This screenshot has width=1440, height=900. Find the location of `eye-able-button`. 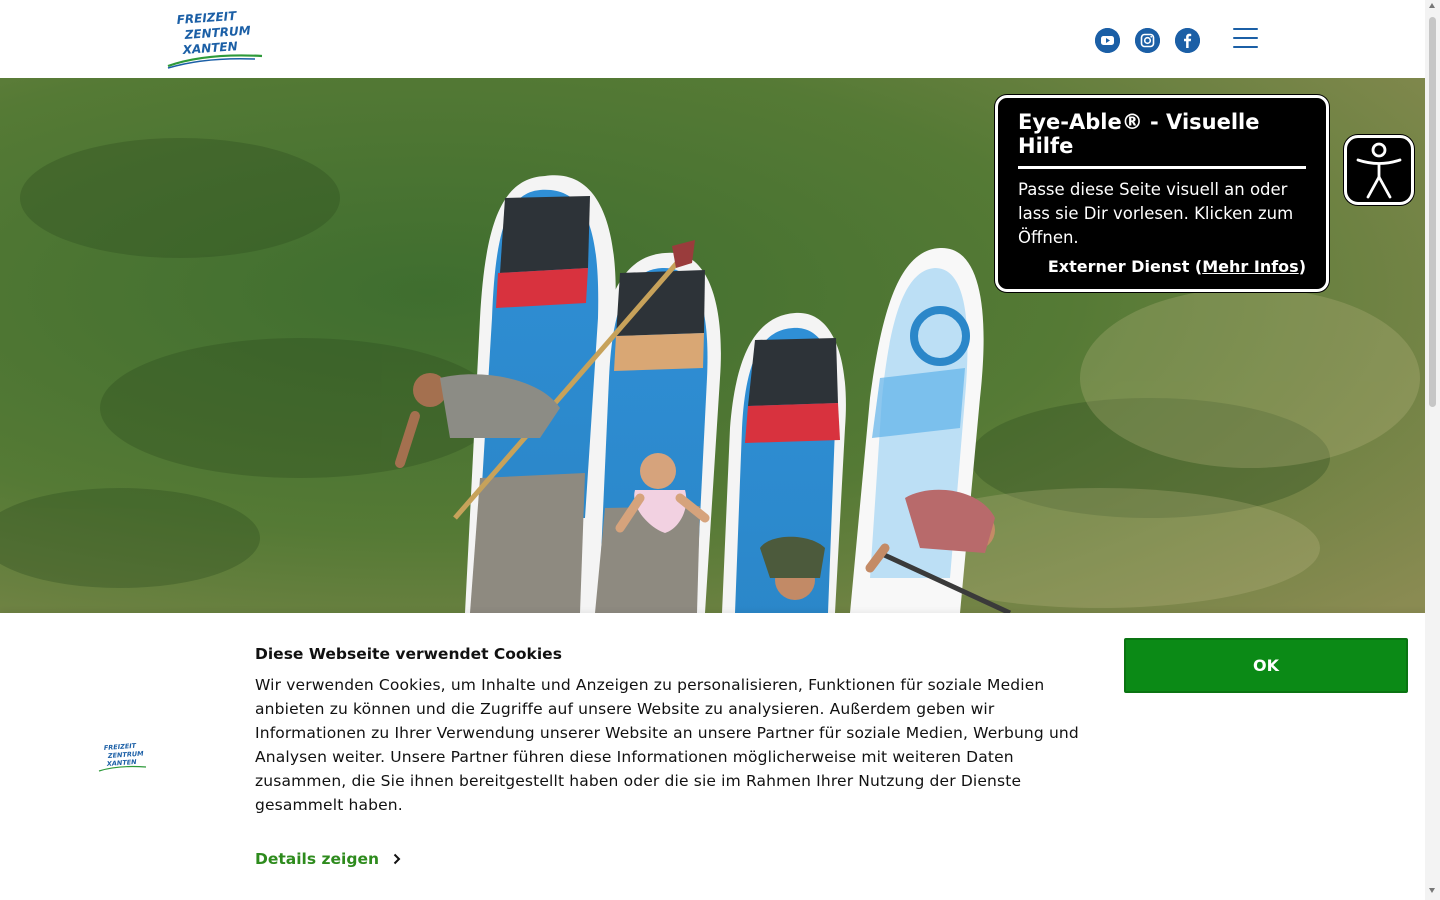

eye-able-button is located at coordinates (1379, 170).